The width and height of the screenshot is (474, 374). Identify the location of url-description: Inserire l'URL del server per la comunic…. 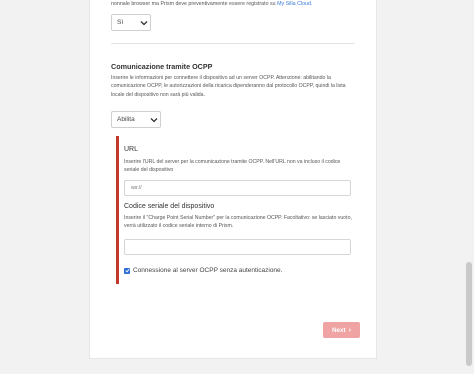
(232, 166).